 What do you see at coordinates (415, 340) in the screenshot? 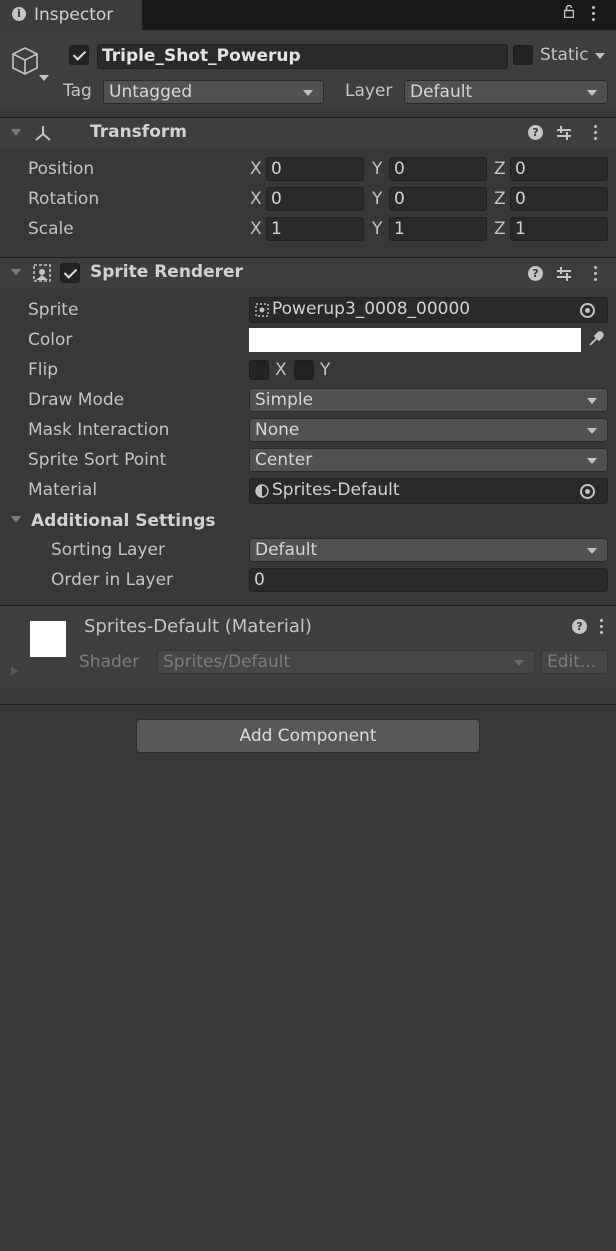
I see `color-swatch` at bounding box center [415, 340].